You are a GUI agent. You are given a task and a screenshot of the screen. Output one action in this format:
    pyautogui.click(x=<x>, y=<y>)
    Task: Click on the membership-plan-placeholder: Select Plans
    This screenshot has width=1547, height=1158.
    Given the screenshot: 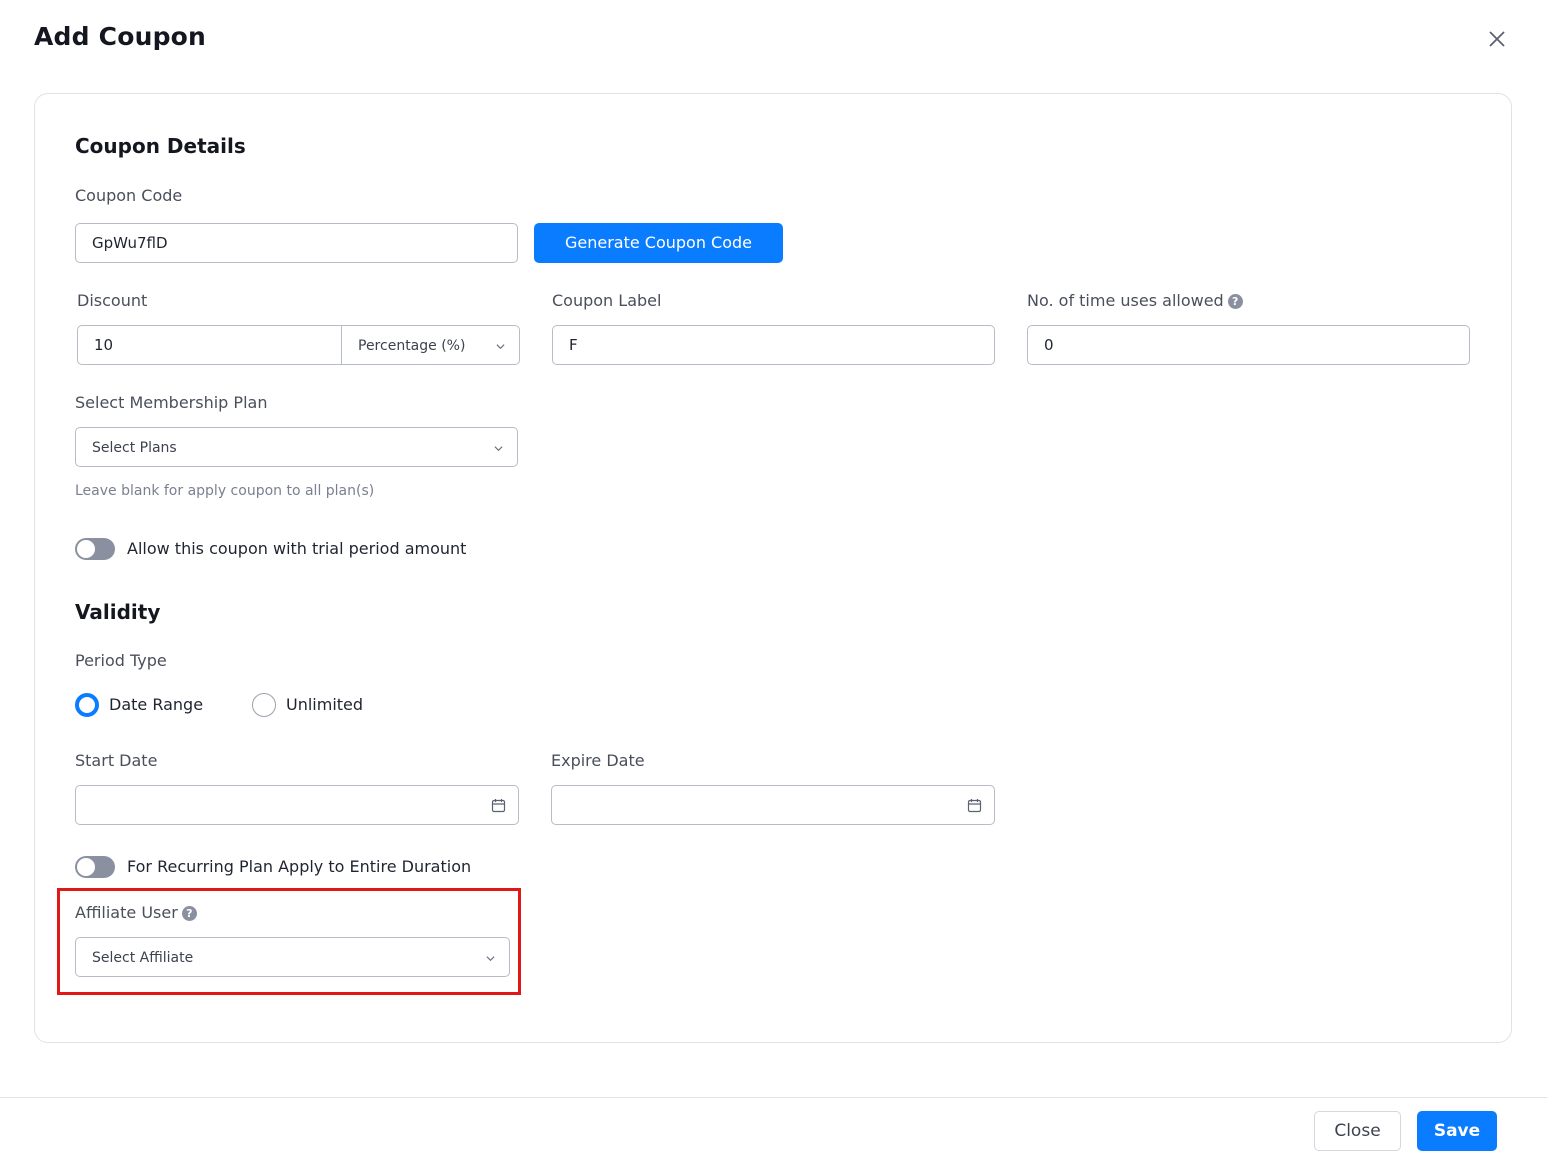 What is the action you would take?
    pyautogui.click(x=134, y=448)
    